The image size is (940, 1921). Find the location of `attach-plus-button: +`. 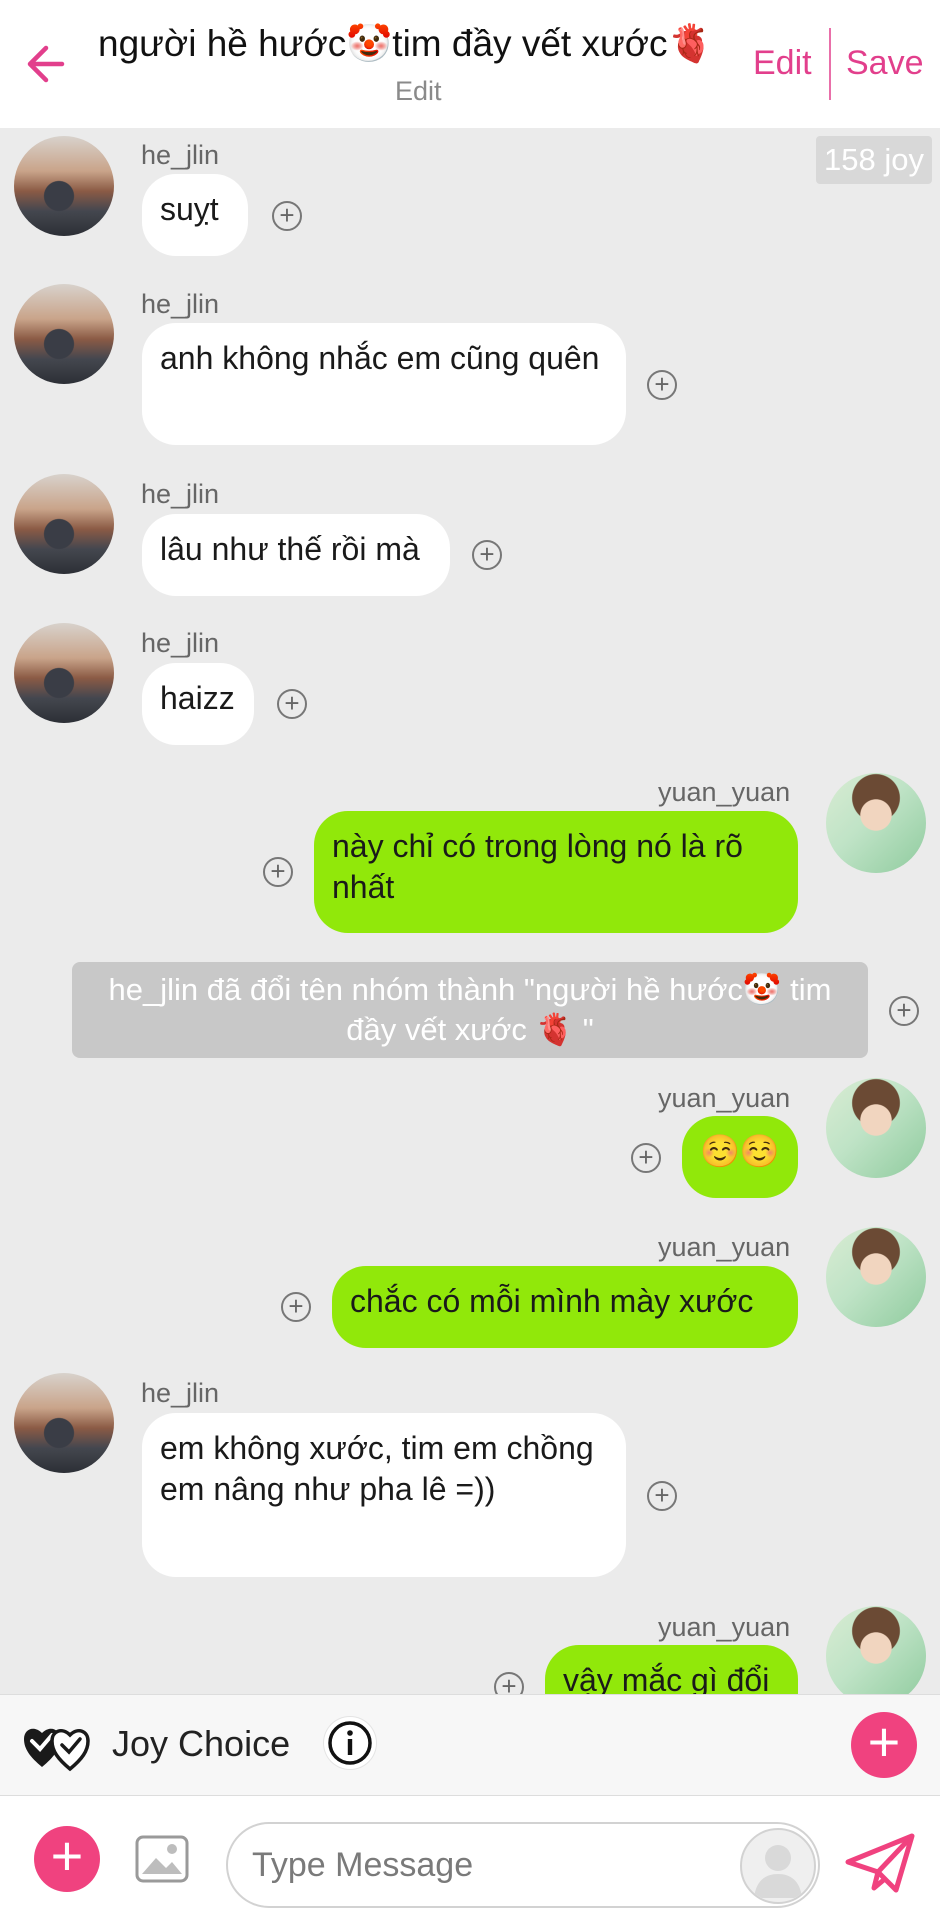

attach-plus-button: + is located at coordinates (67, 1859).